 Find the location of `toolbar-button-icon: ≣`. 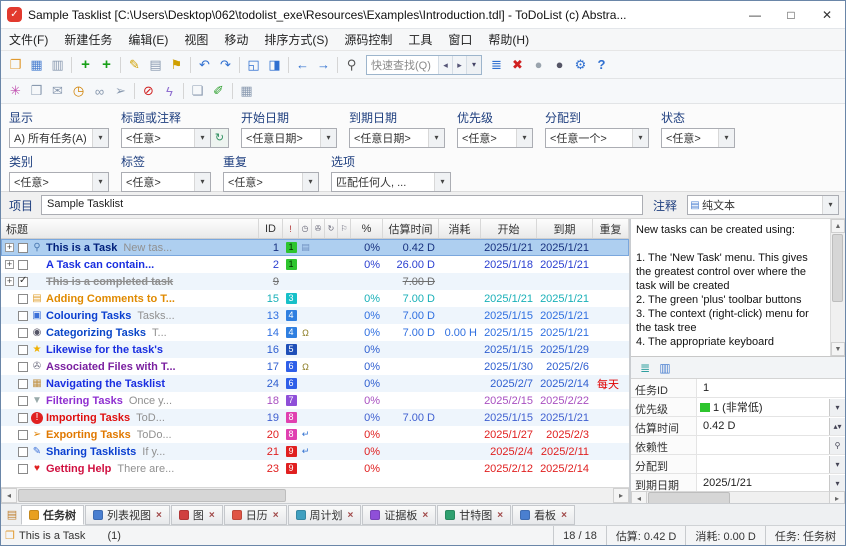

toolbar-button-icon: ≣ is located at coordinates (496, 65).